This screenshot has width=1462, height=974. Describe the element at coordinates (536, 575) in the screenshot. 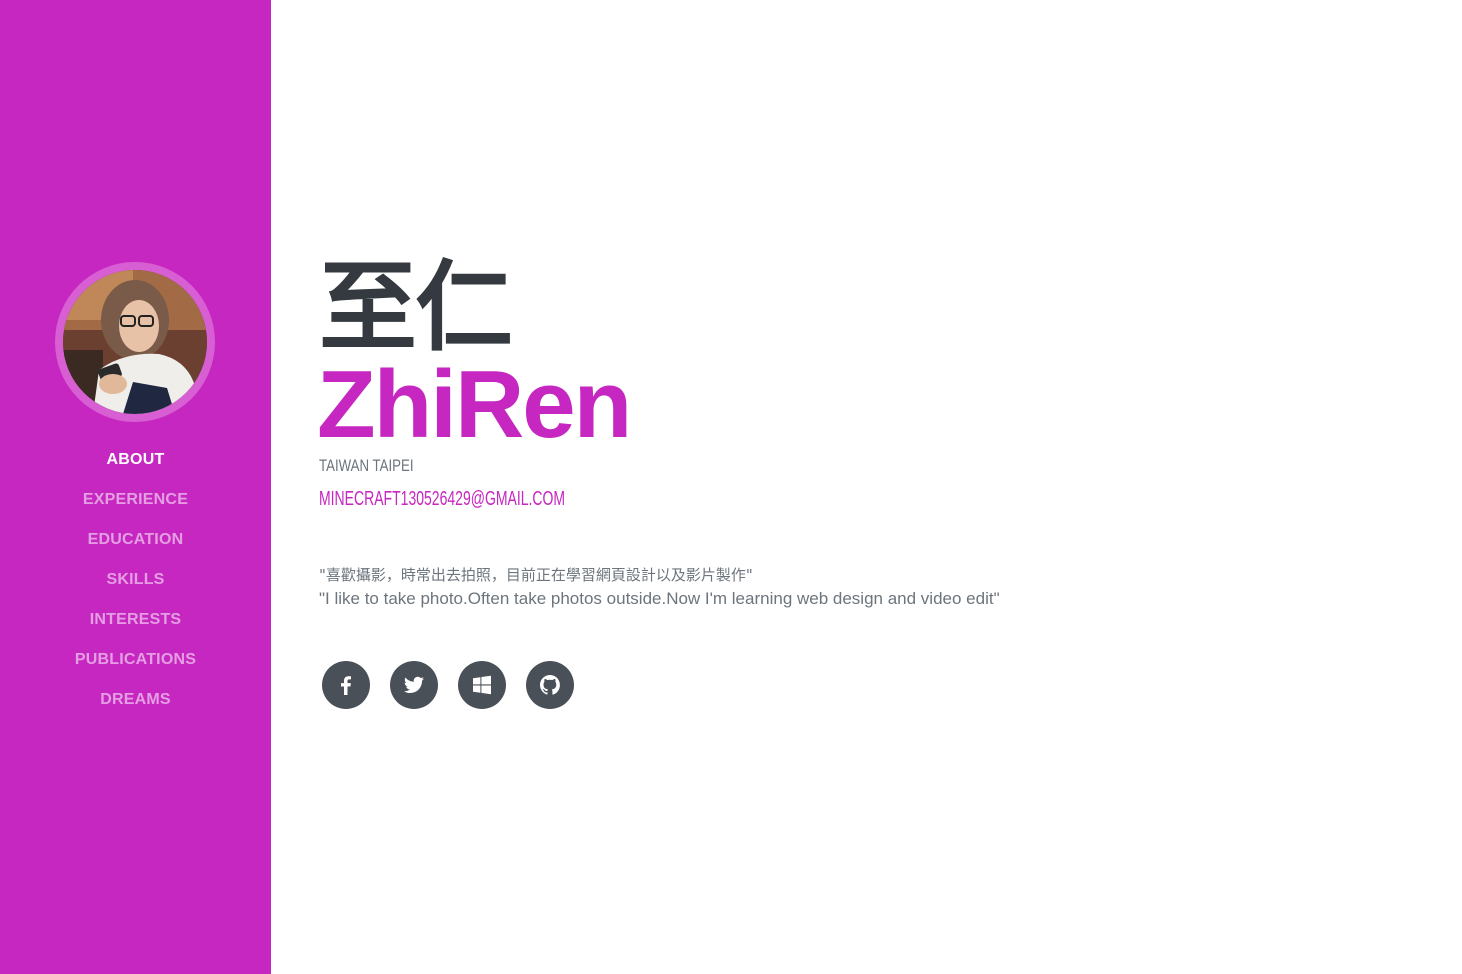

I see `bio-quote-chinese: "喜歡攝影，時常出去拍照，目前正在學習網頁設計以及影片製作"` at that location.